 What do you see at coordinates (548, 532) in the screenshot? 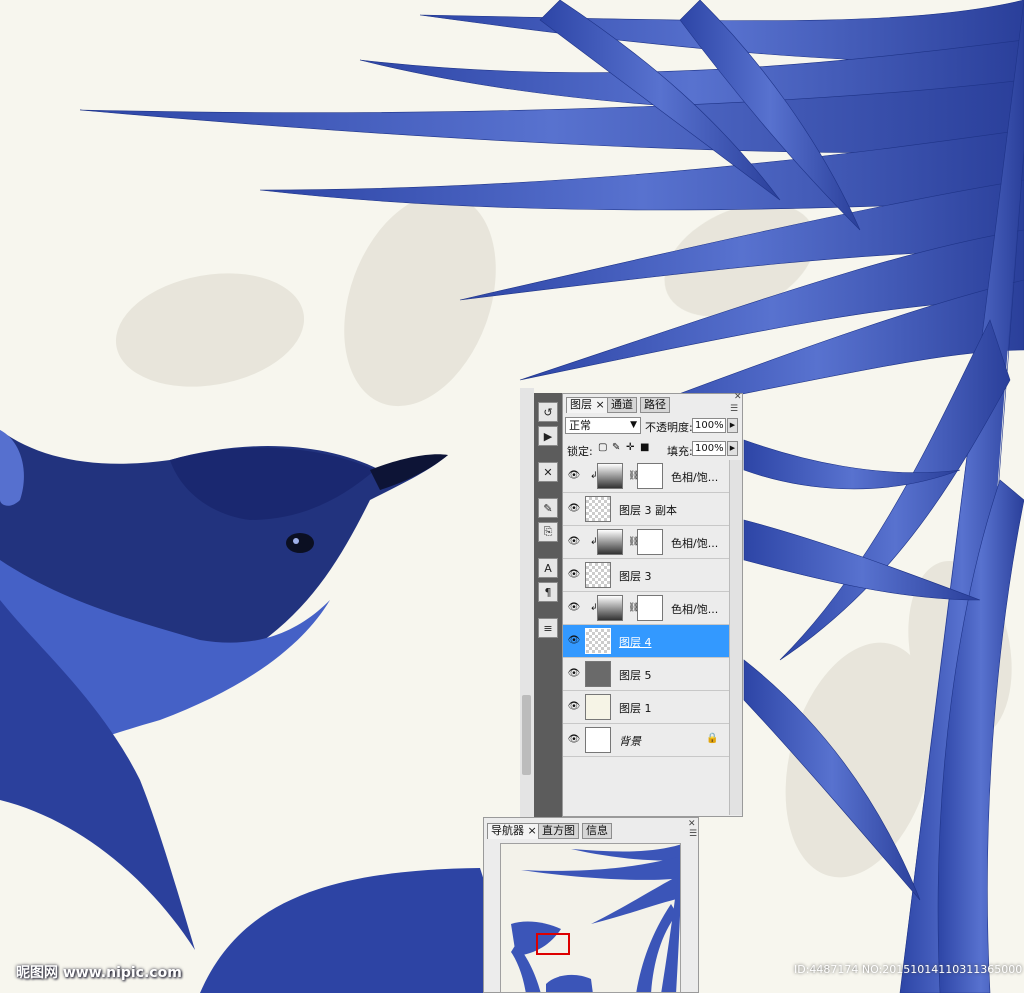
I see `clone-source-icon: ⎘` at bounding box center [548, 532].